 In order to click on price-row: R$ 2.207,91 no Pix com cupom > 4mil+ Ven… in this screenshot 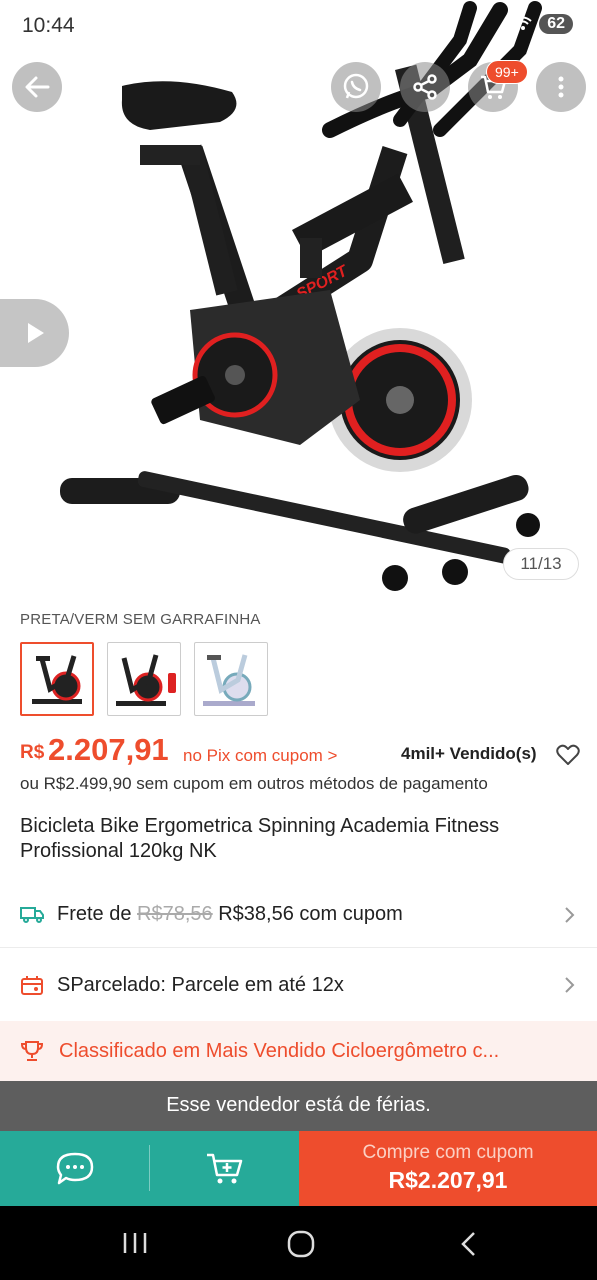, I will do `click(300, 750)`.